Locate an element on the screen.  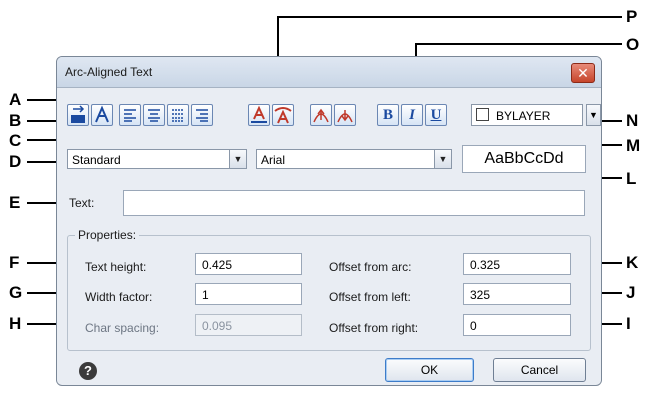
font-preview: AaBbCcDd is located at coordinates (524, 159).